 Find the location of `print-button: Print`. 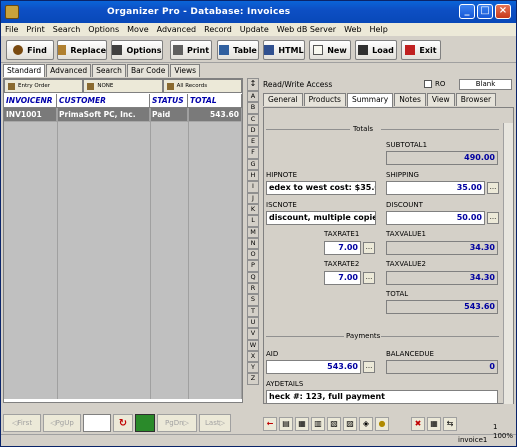

print-button: Print is located at coordinates (191, 50).